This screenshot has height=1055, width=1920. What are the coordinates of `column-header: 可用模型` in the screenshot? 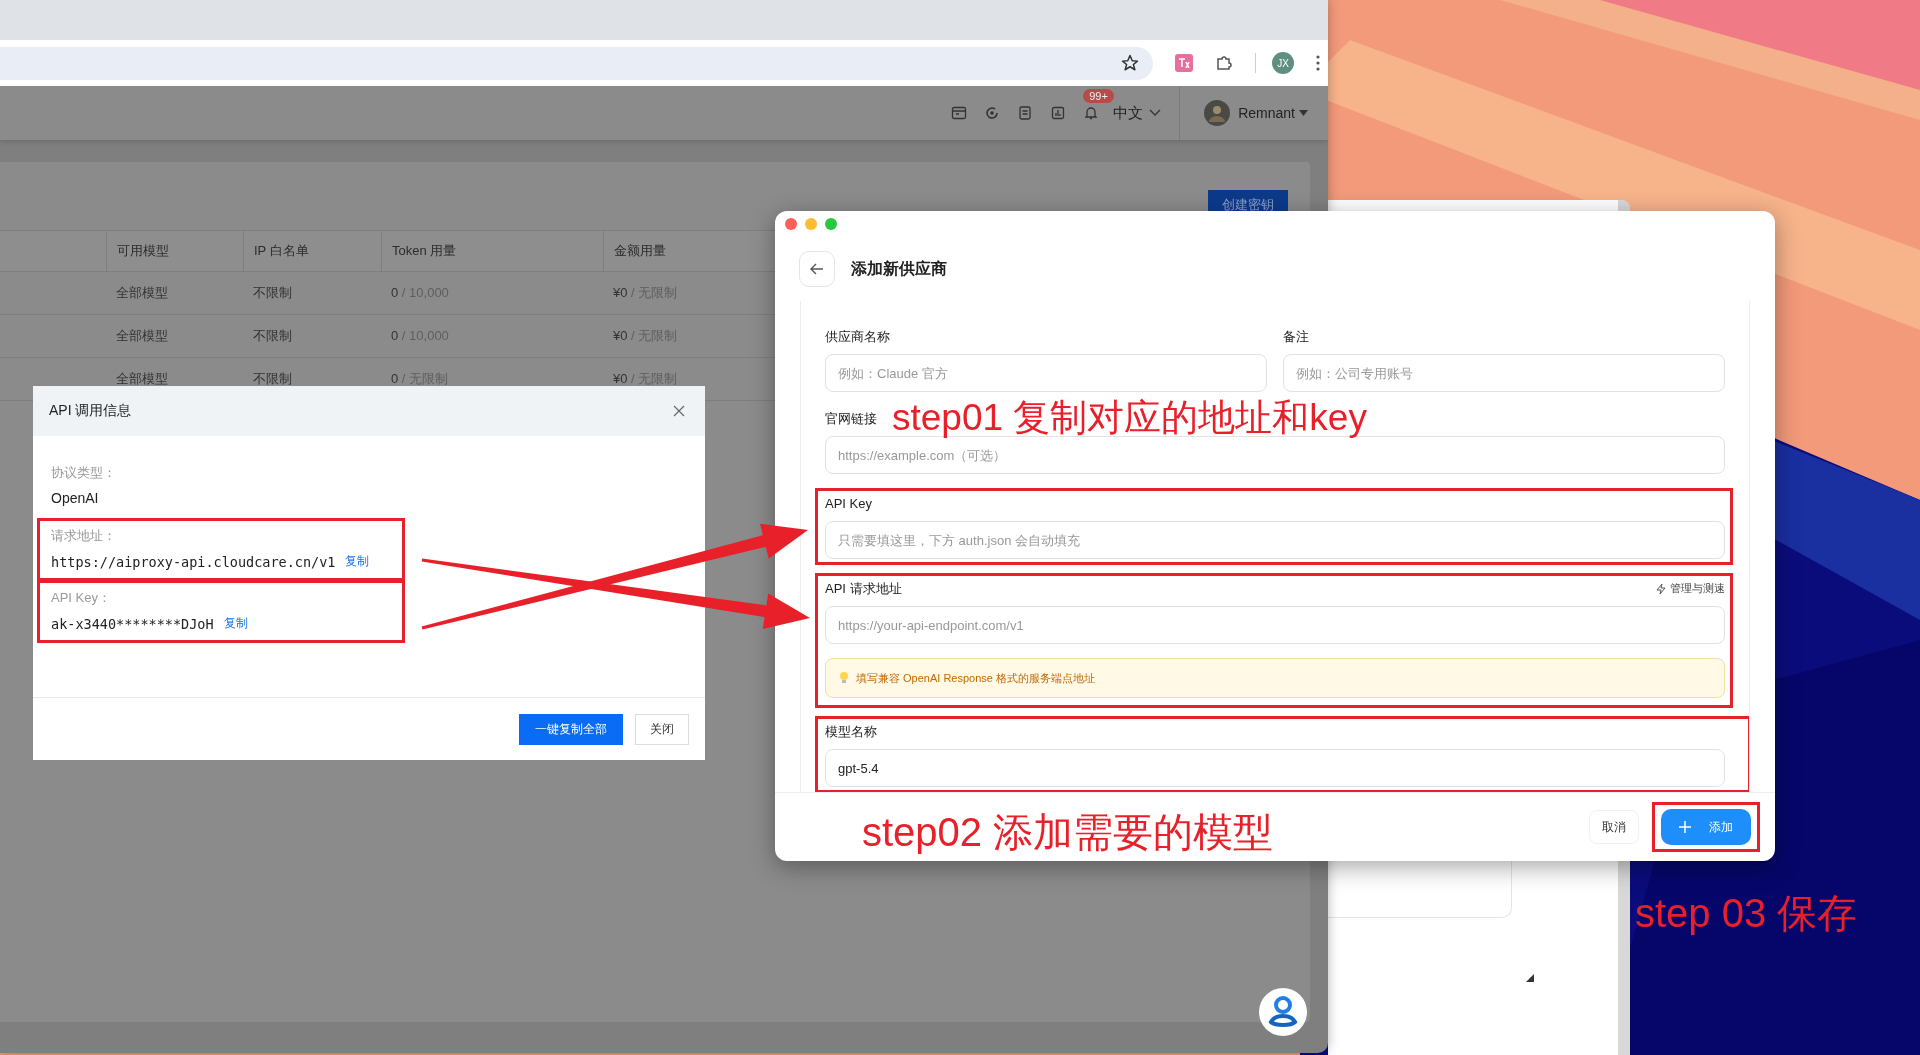 It's located at (174, 251).